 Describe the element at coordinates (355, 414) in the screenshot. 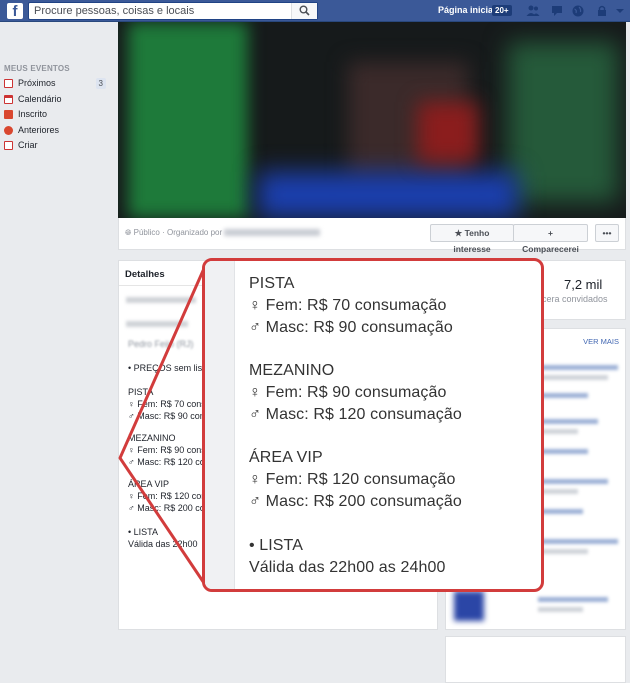

I see `zoom-line: ♂ Masc: R$ 120 consumação` at that location.